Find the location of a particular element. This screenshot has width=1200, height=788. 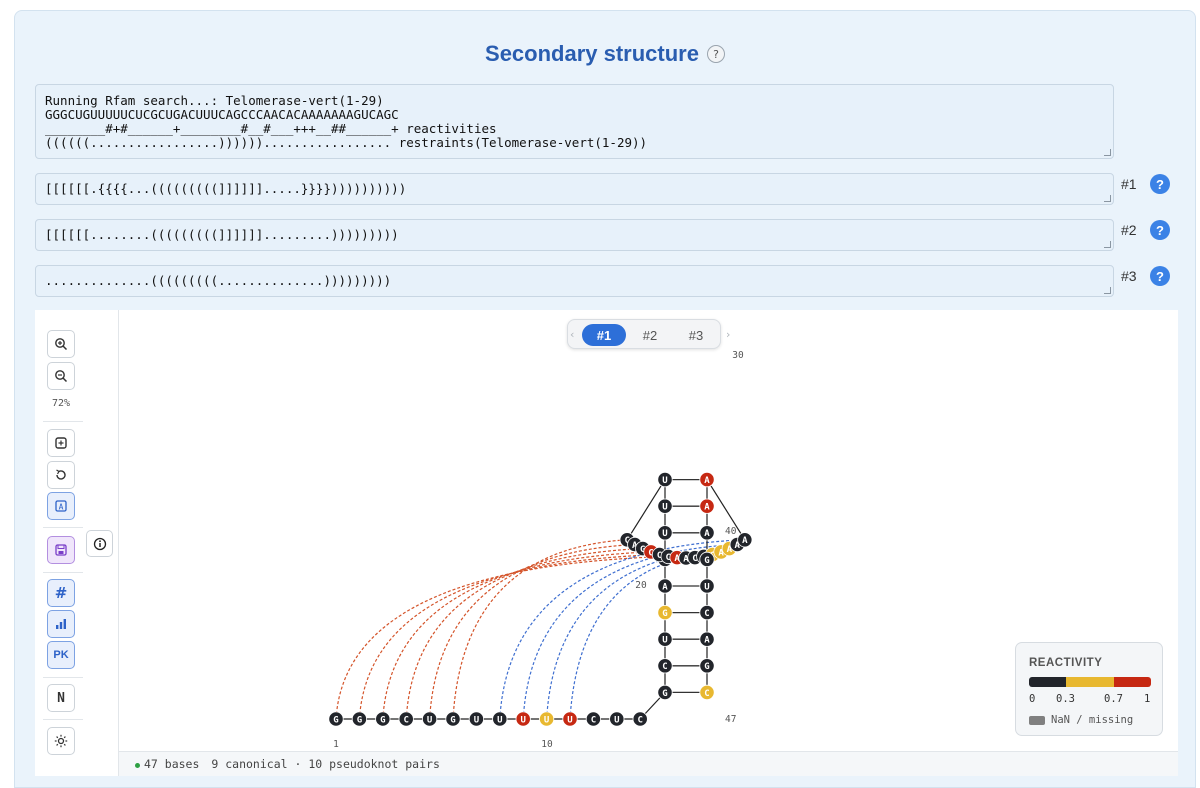

bases-text: 47 bases is located at coordinates (172, 764).